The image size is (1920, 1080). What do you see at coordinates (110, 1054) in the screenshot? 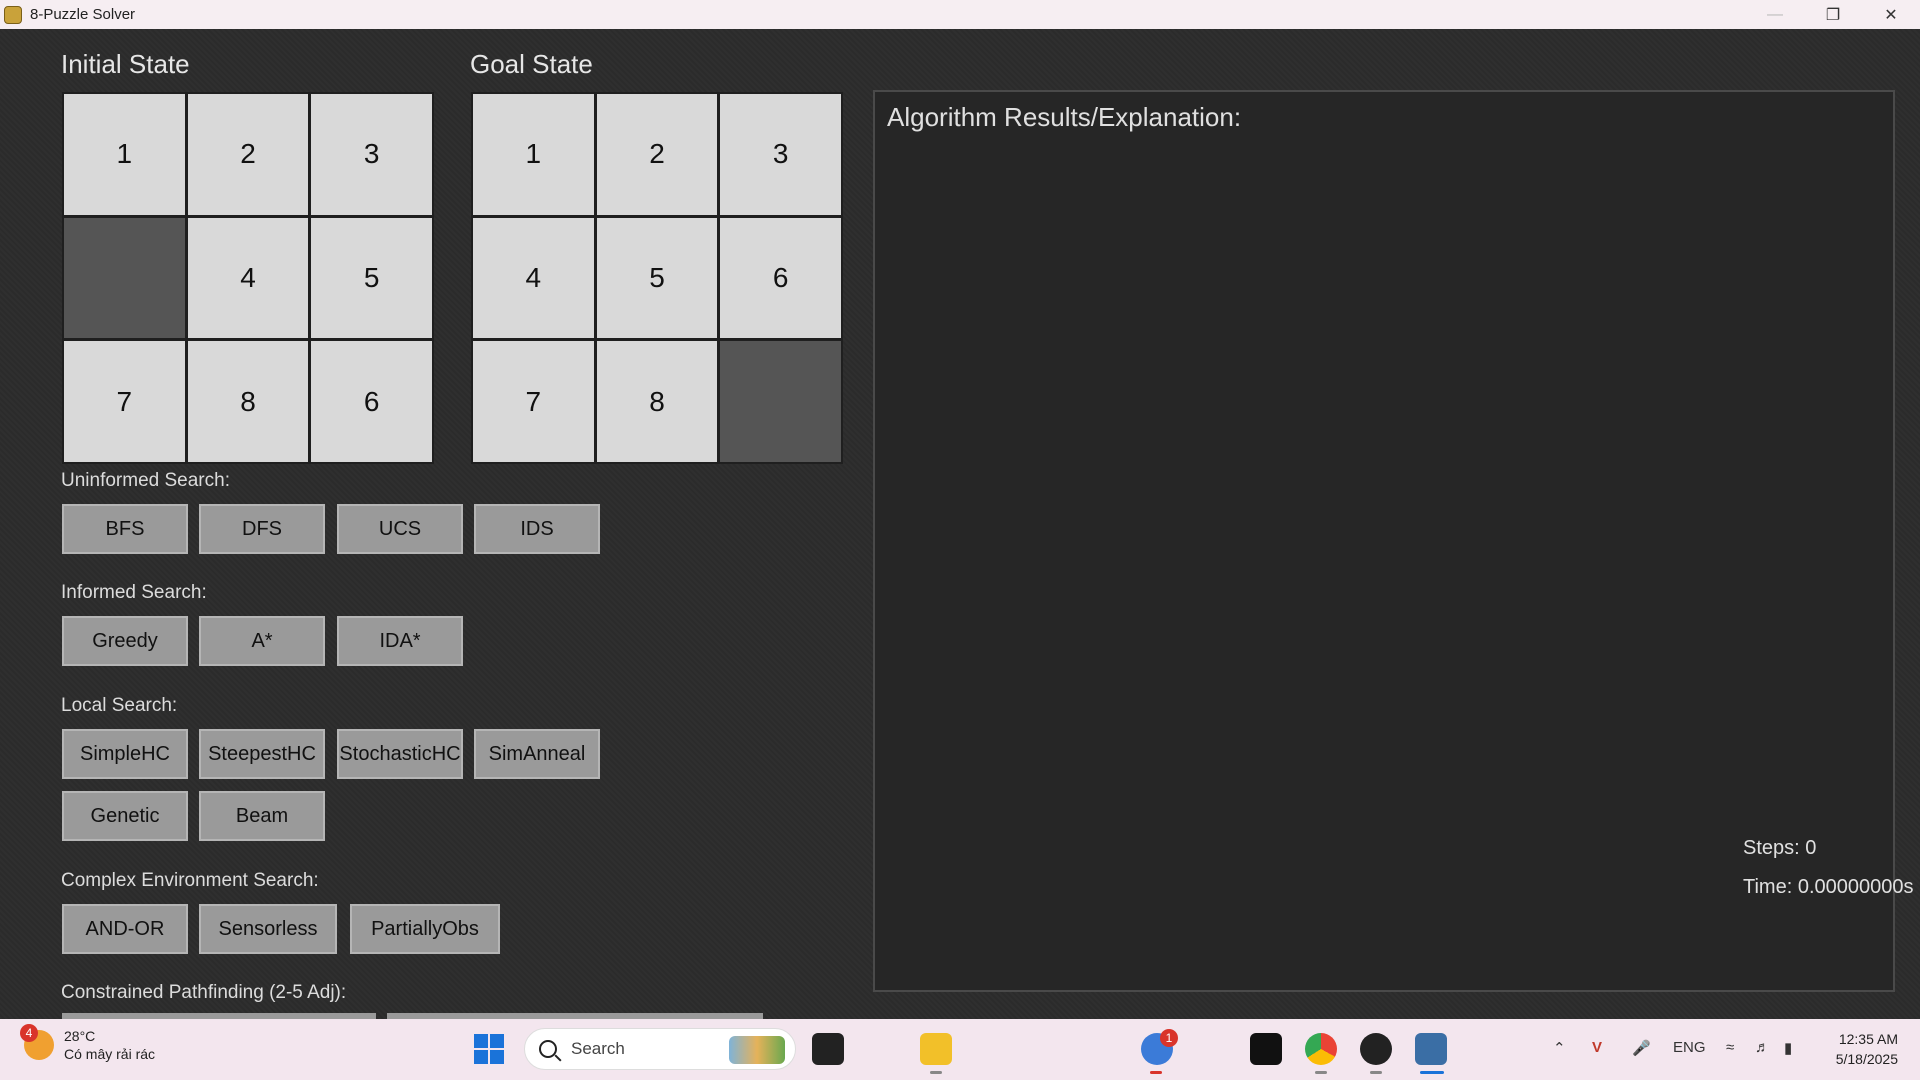
I see `weather-desc: Có mây rải rác` at bounding box center [110, 1054].